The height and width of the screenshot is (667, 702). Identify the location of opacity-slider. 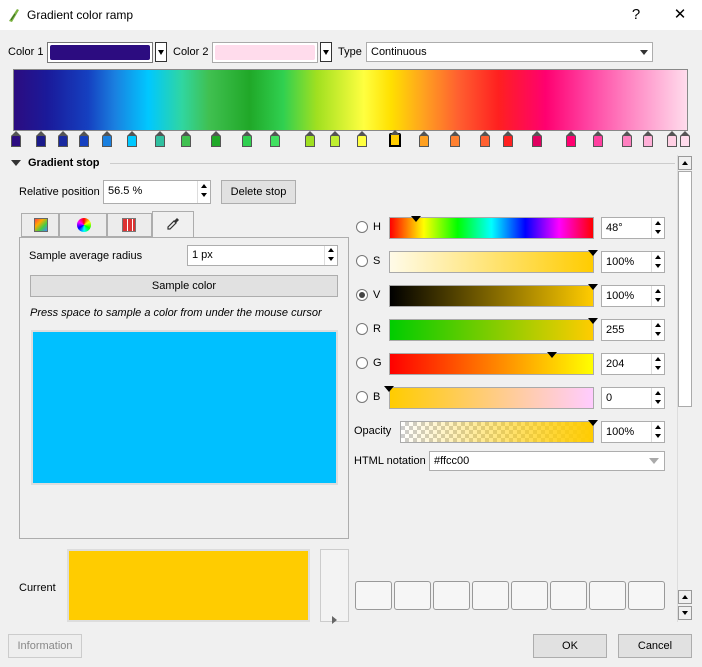
(497, 432).